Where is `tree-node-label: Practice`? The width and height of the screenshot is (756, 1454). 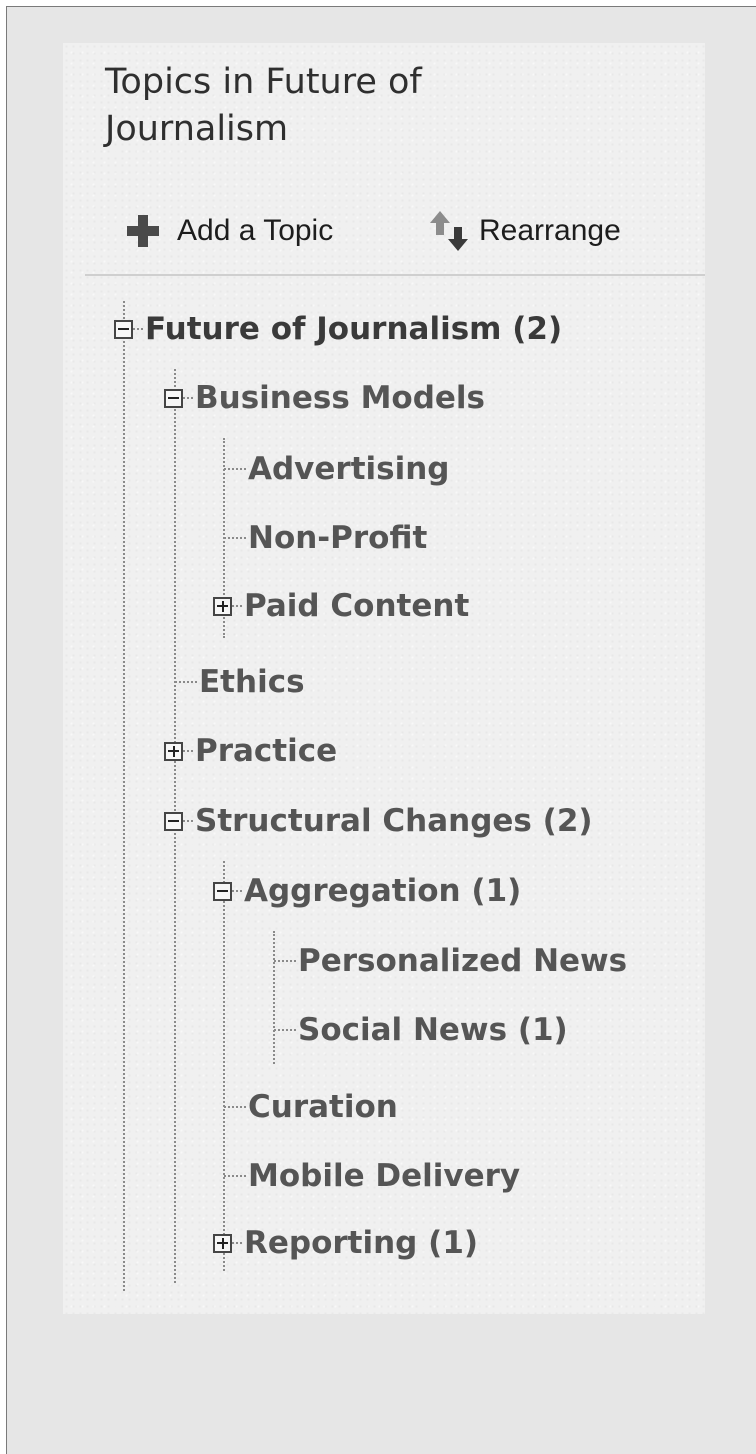
tree-node-label: Practice is located at coordinates (266, 751).